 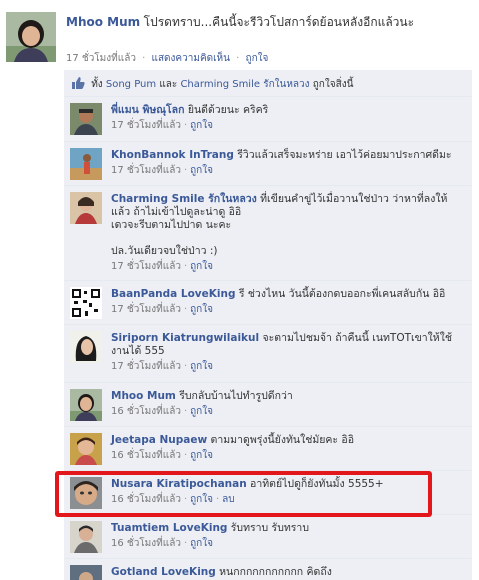 I want to click on comment-author: BaanPanda LoveKing, so click(x=173, y=294).